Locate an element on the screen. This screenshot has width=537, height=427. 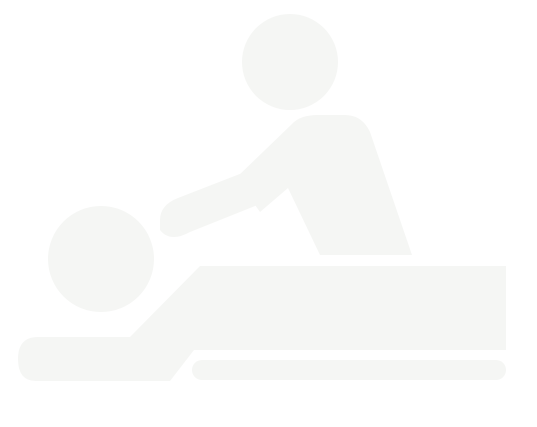
therapist-head is located at coordinates (290, 62).